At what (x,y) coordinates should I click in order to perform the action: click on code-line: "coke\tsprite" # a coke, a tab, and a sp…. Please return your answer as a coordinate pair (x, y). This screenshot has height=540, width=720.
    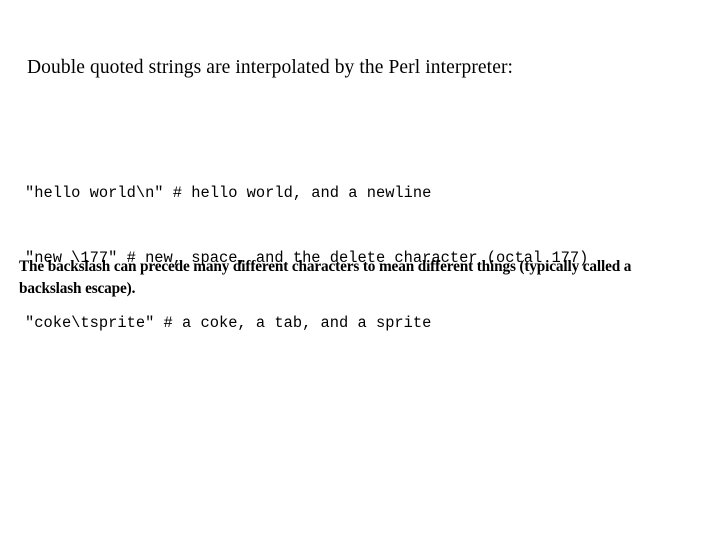
    Looking at the image, I should click on (228, 322).